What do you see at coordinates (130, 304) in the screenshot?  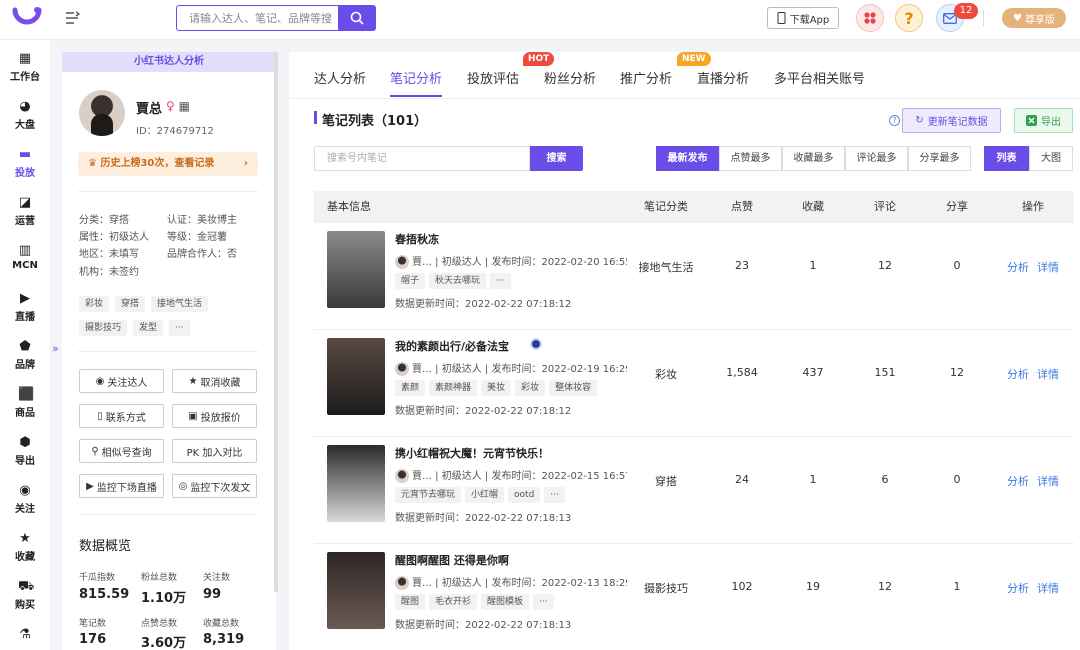 I see `profile-tag: 穿搭` at bounding box center [130, 304].